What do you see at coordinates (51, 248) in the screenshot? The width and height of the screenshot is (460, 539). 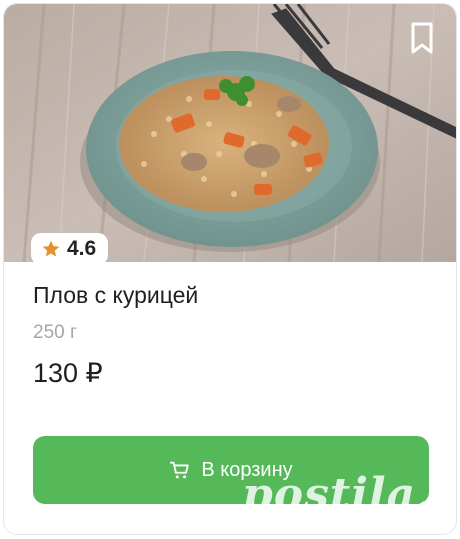 I see `star-icon` at bounding box center [51, 248].